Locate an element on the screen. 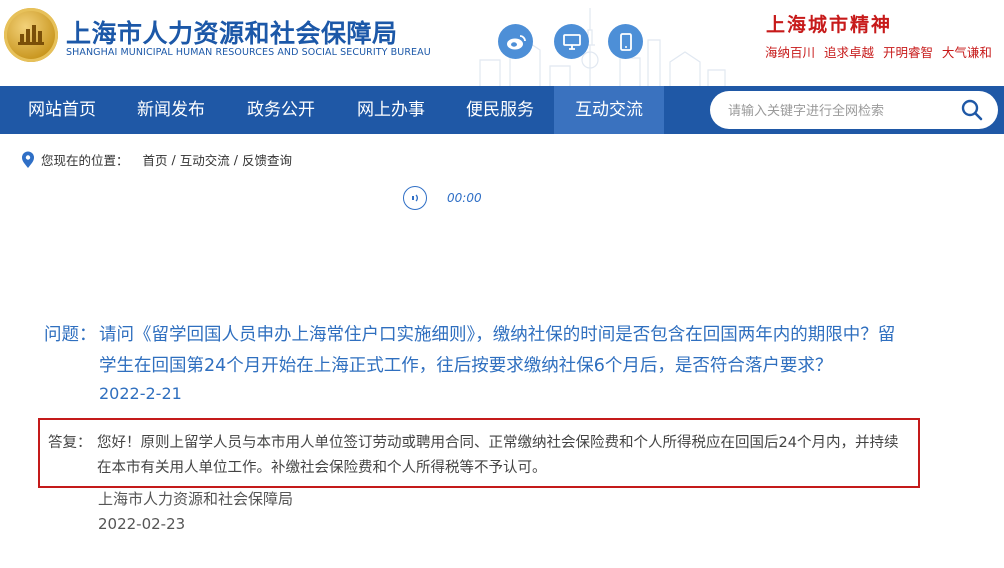  mobile-icon is located at coordinates (625, 41).